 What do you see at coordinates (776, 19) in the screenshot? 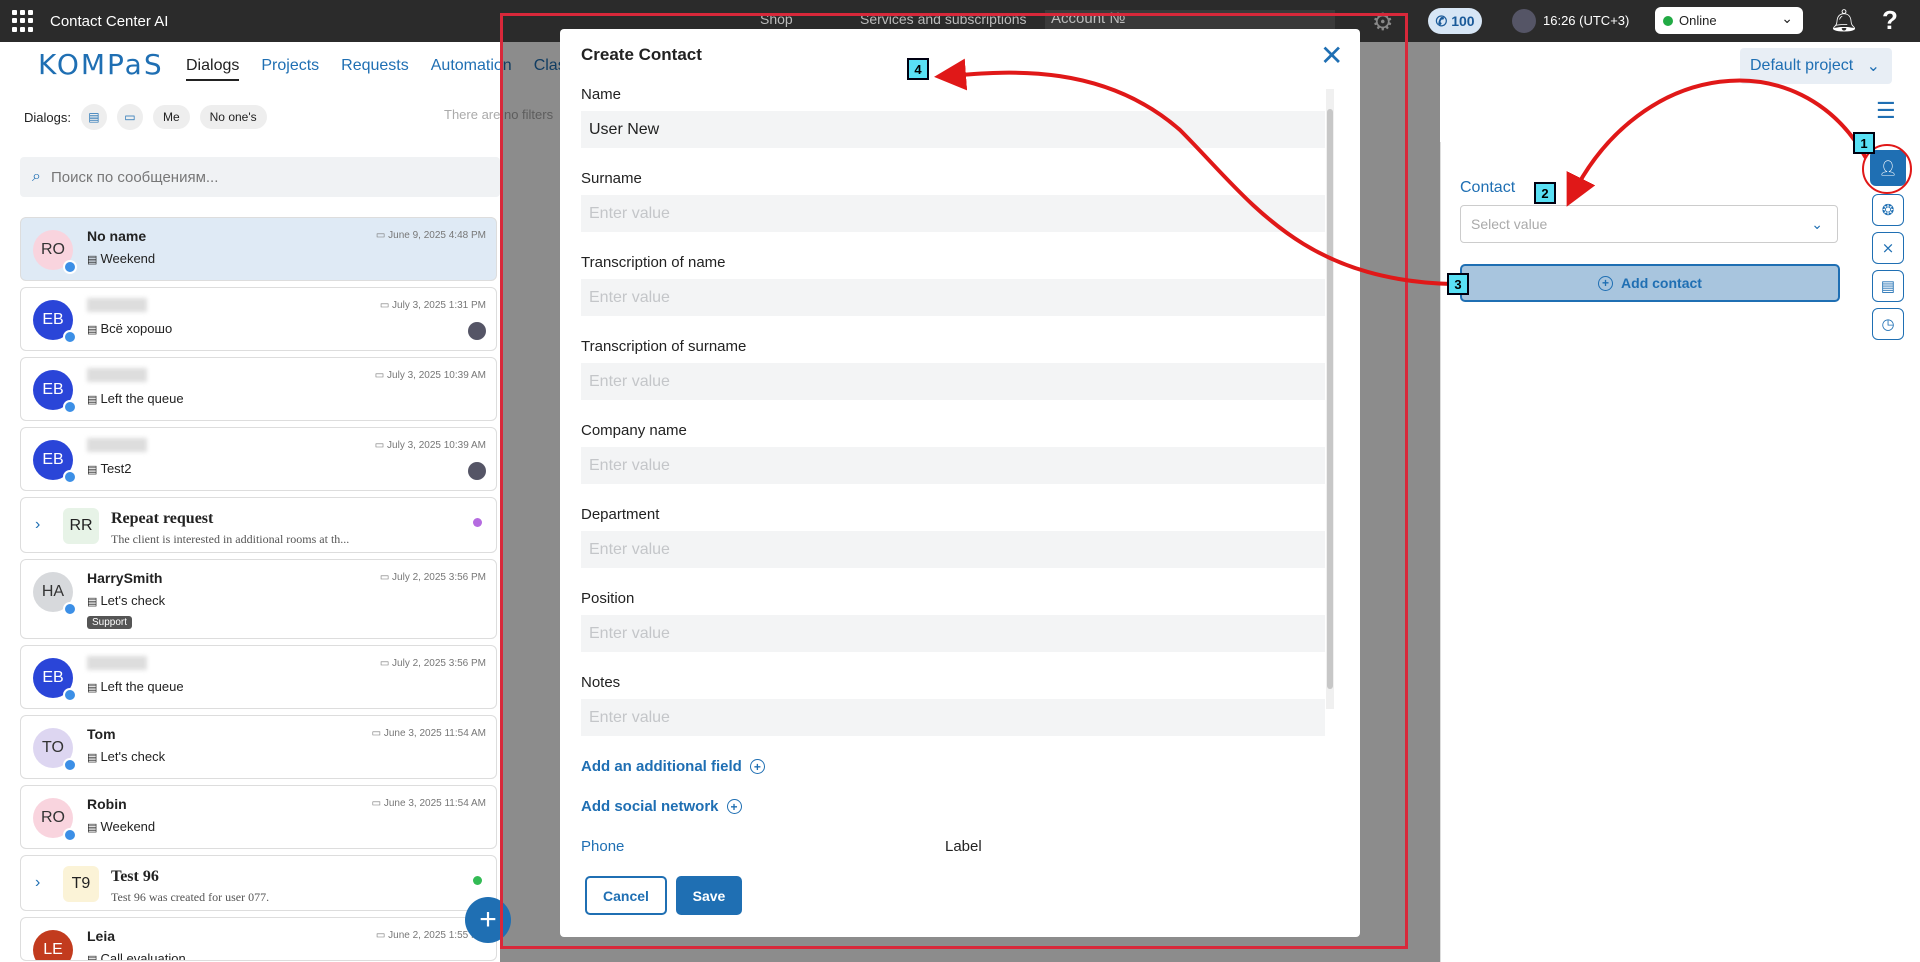
I see `shop-link: Shop` at bounding box center [776, 19].